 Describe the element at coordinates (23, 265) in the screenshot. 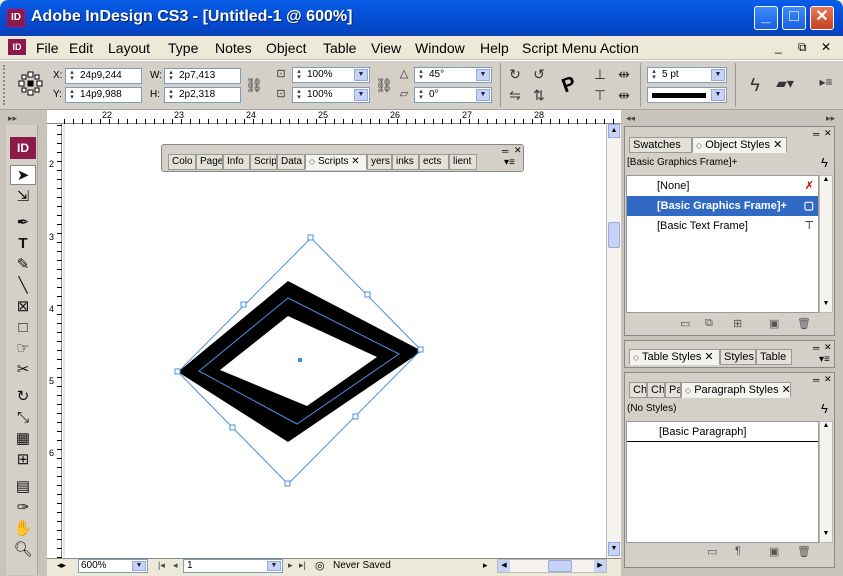

I see `pencil-tool-icon: ✎` at that location.